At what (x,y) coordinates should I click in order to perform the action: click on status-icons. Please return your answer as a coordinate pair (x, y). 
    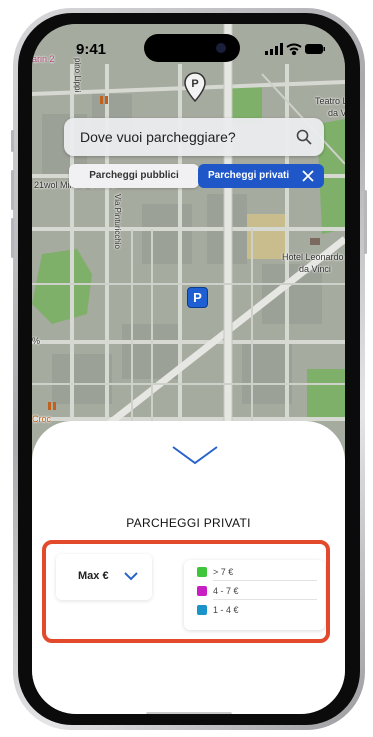
    Looking at the image, I should click on (295, 49).